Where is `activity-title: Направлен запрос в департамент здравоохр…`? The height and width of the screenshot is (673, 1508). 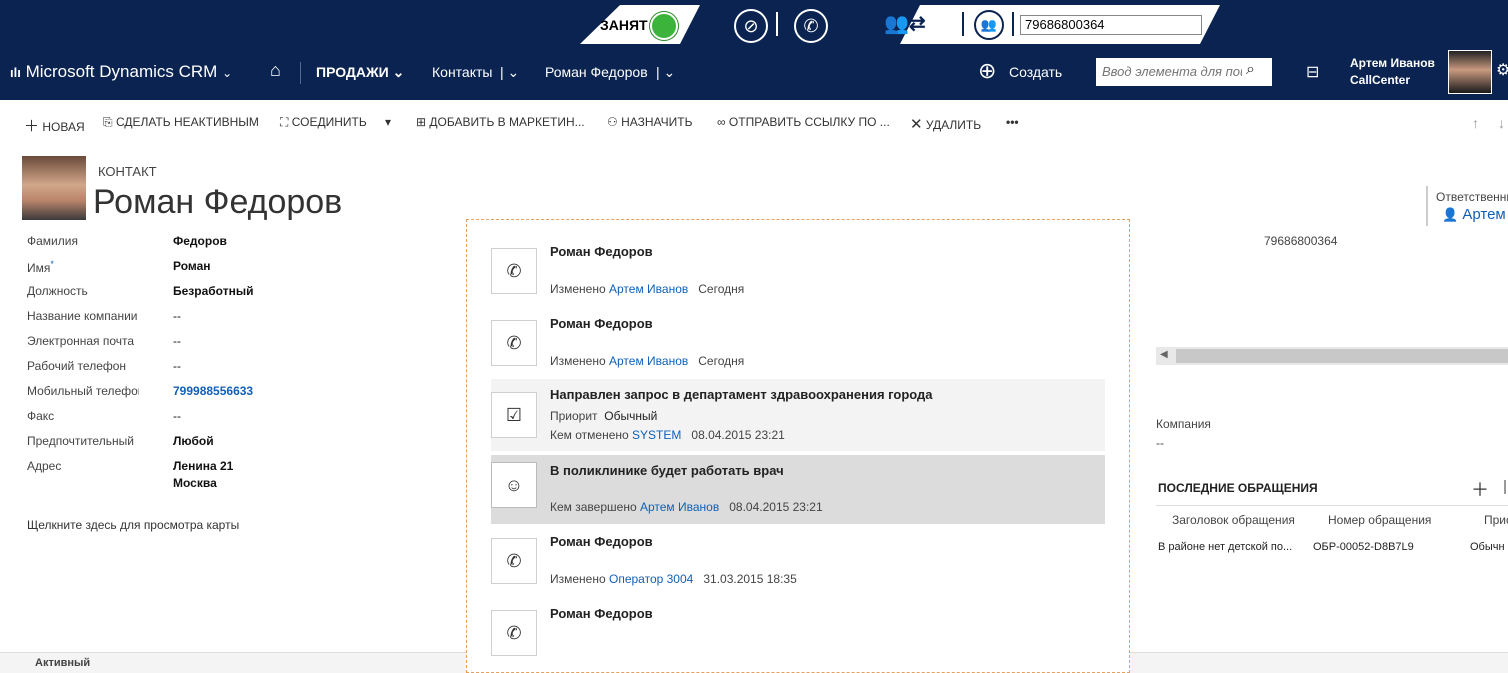 activity-title: Направлен запрос в департамент здравоохр… is located at coordinates (741, 394).